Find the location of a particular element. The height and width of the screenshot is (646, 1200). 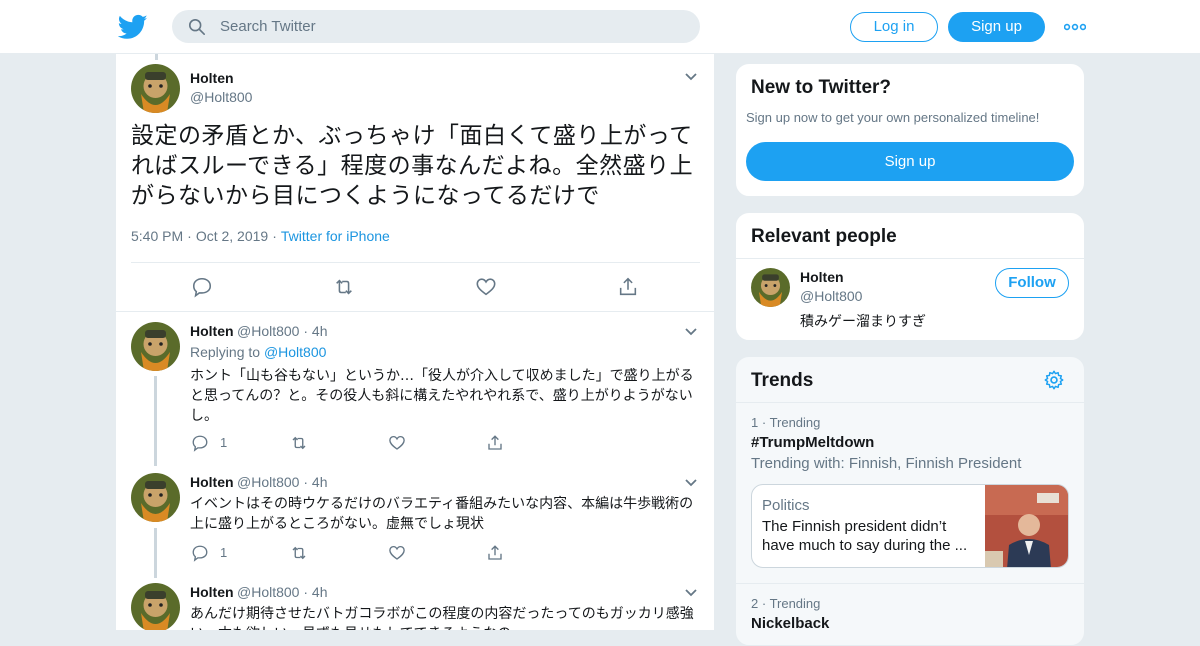

card-title: Trends is located at coordinates (782, 380).